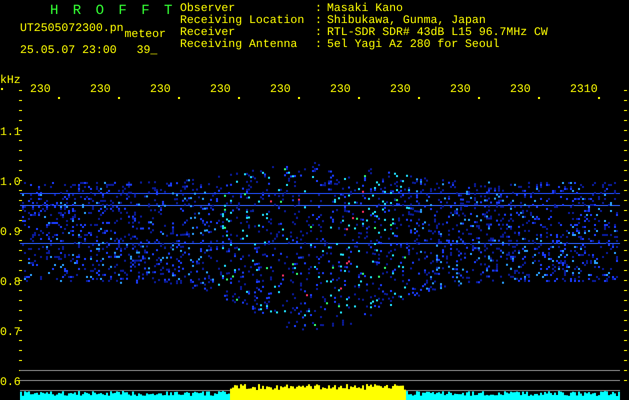  What do you see at coordinates (239, 45) in the screenshot?
I see `info-label: Receiving Antenna` at bounding box center [239, 45].